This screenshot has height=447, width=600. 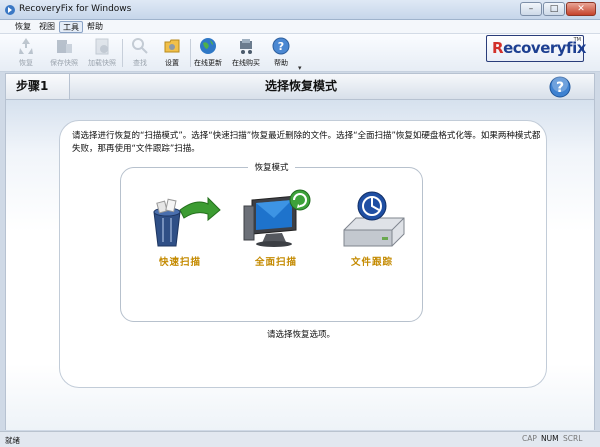 I want to click on full-scan-icon, so click(x=277, y=218).